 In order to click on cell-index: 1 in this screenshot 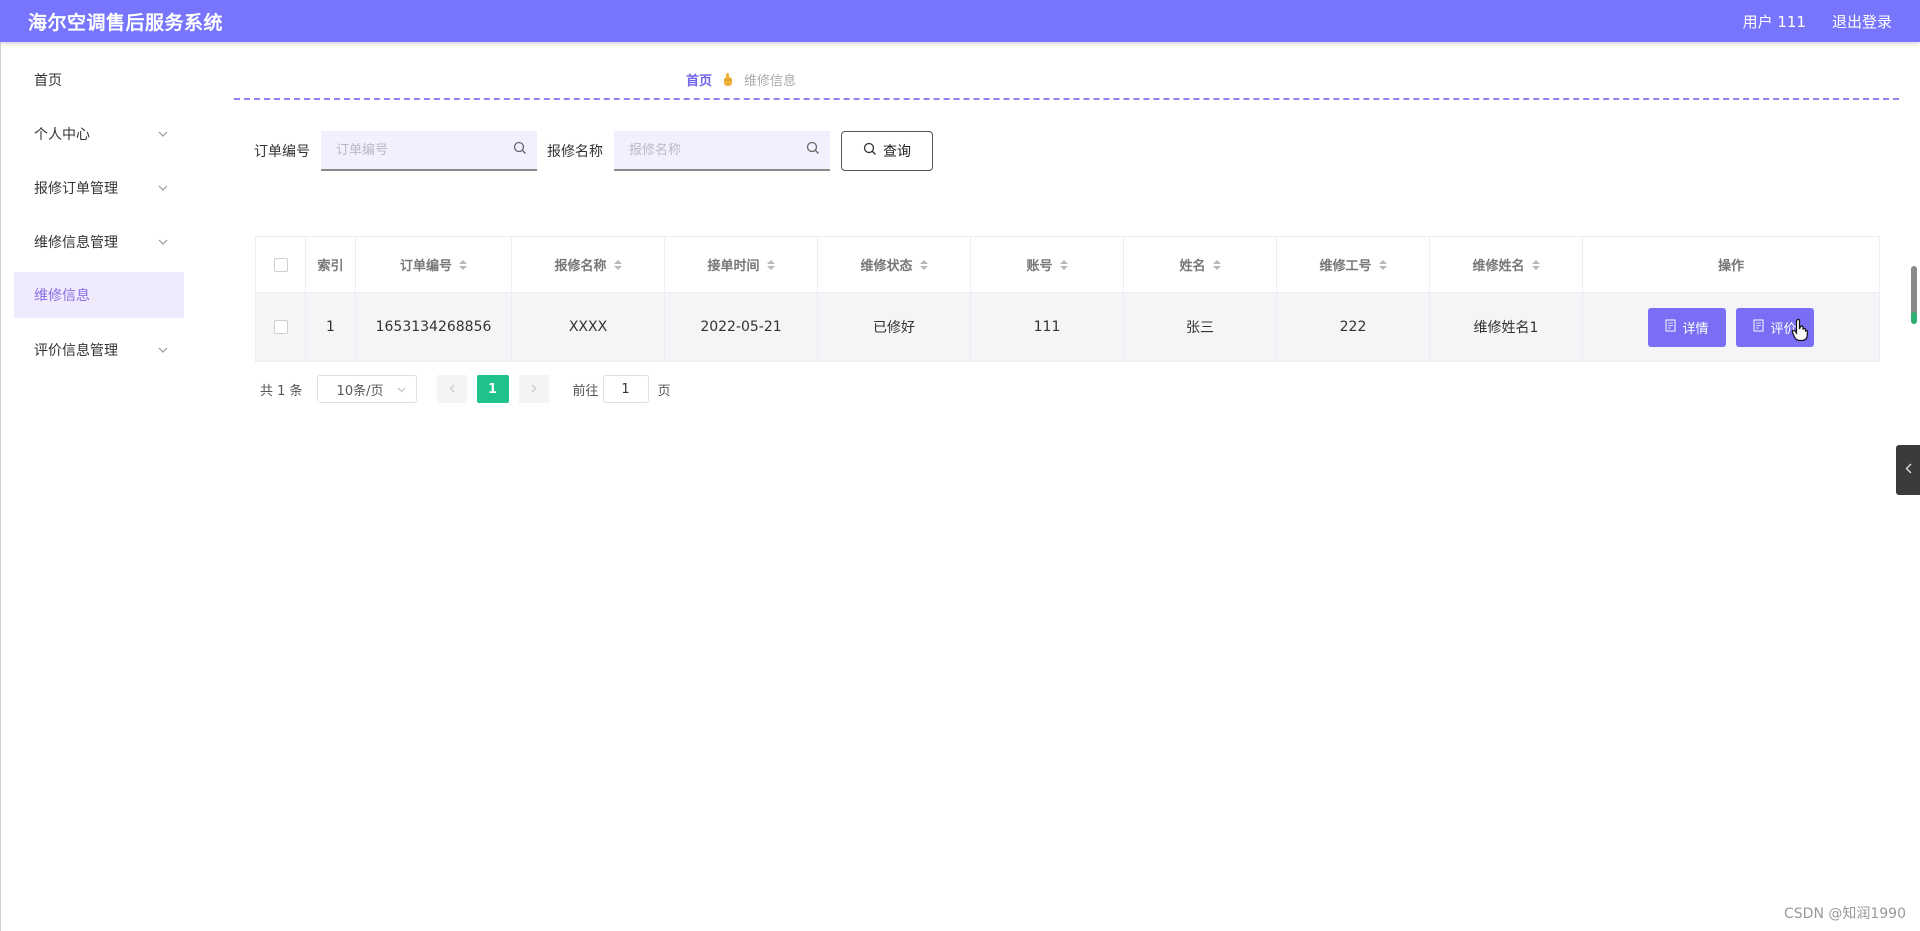, I will do `click(331, 327)`.